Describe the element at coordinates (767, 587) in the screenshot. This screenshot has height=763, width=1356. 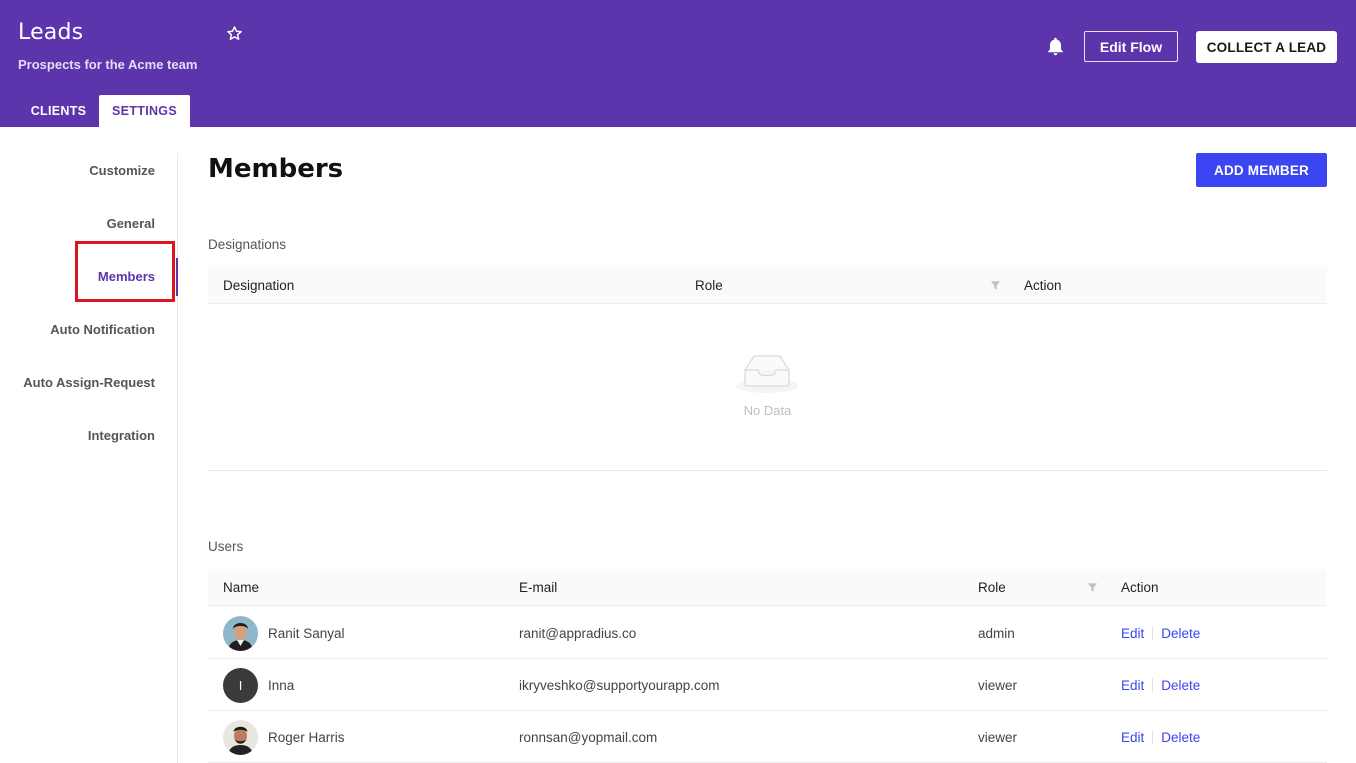
I see `users-table-header: Name E-mail Role Action` at that location.